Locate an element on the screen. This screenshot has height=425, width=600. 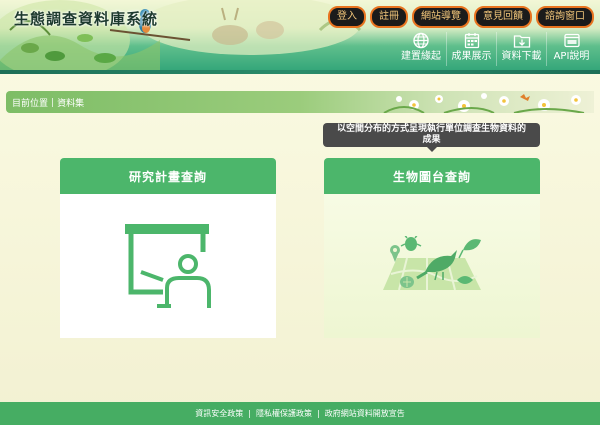
tooltip-line-2: 成果 is located at coordinates (431, 140).